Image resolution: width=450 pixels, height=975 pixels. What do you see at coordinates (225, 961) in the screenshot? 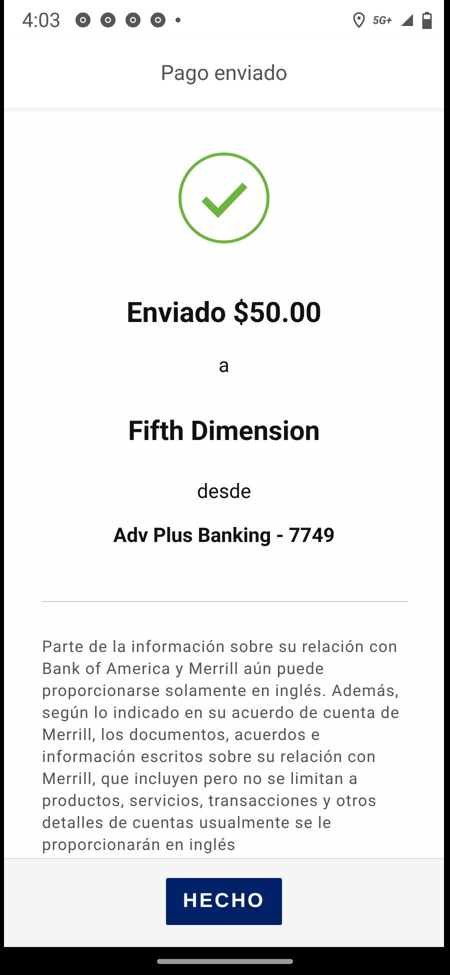
I see `home-indicator` at bounding box center [225, 961].